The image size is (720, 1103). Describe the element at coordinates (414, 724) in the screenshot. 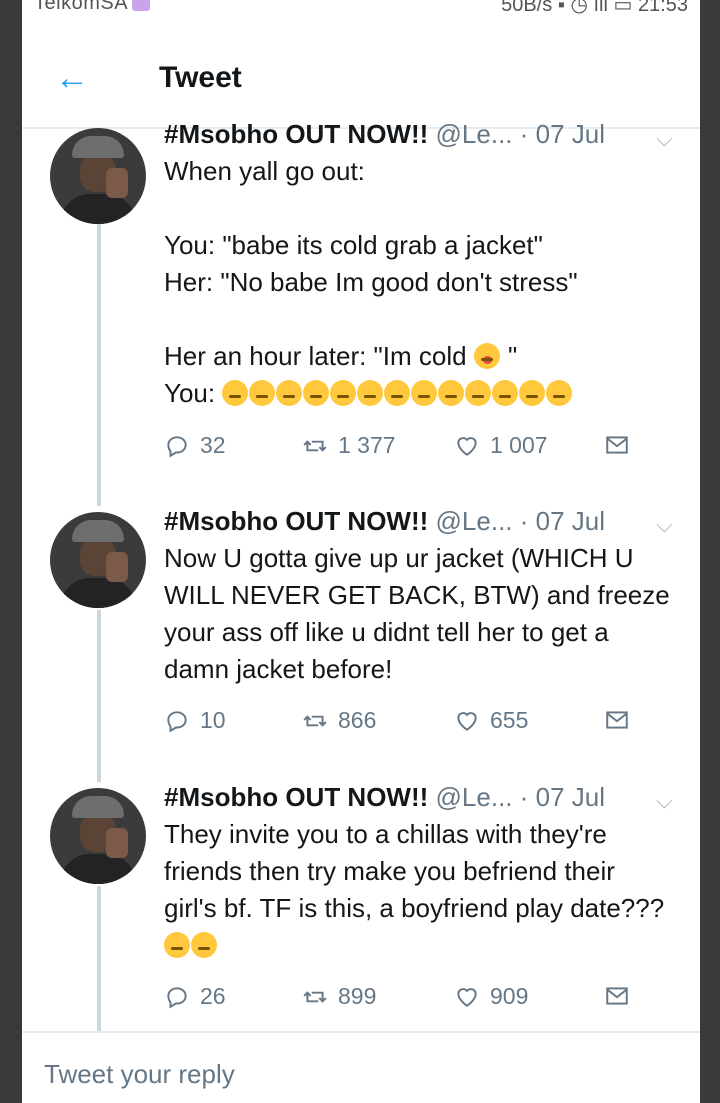

I see `tweet-actions: 10 866 655` at that location.